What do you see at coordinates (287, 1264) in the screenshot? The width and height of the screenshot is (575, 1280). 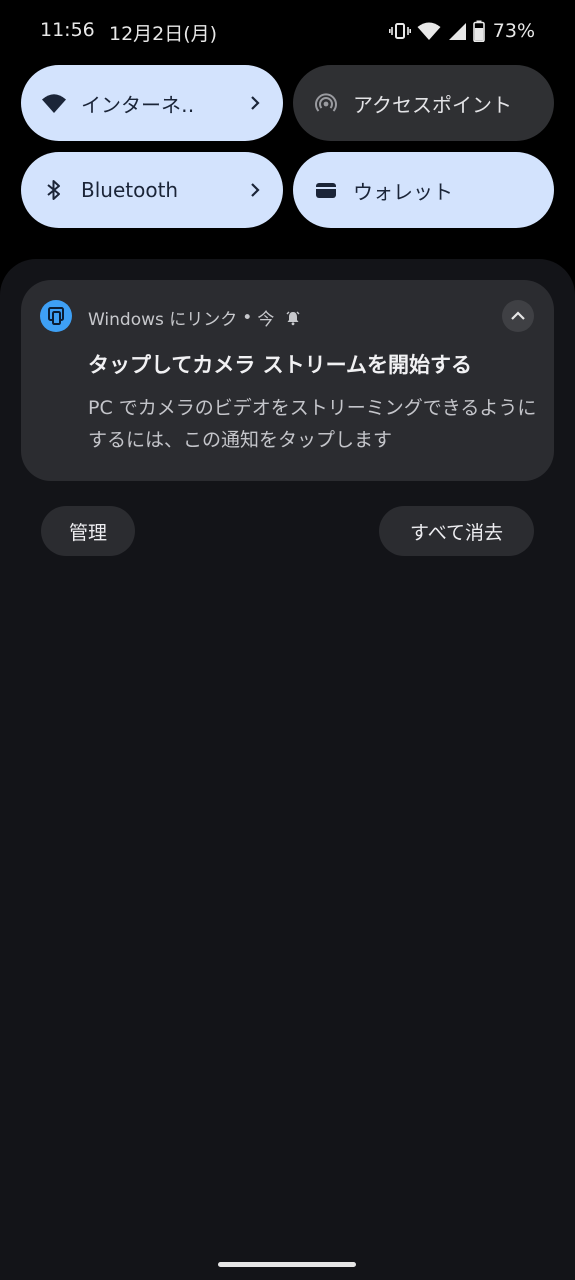 I see `home-indicator` at bounding box center [287, 1264].